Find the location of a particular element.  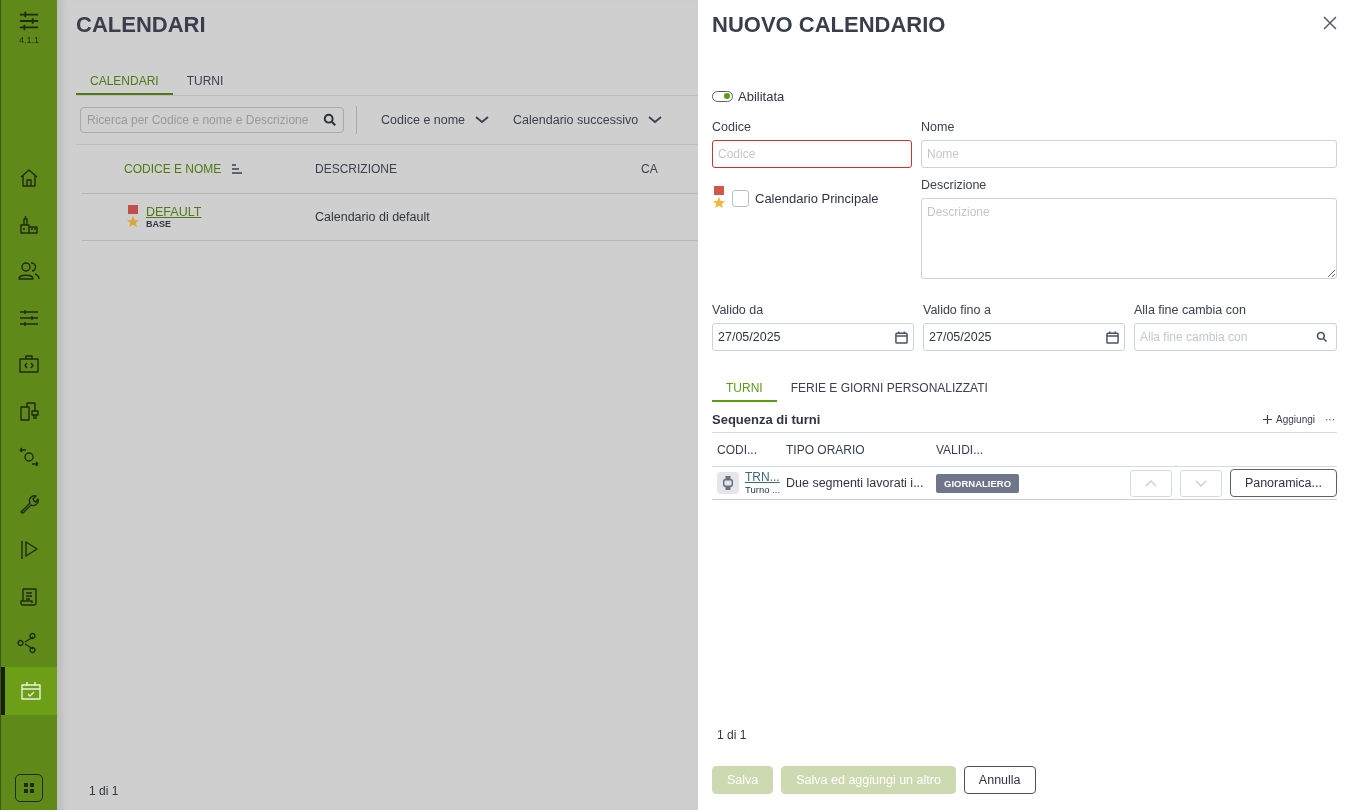

checkbox-label: Calendario Principale is located at coordinates (817, 198).